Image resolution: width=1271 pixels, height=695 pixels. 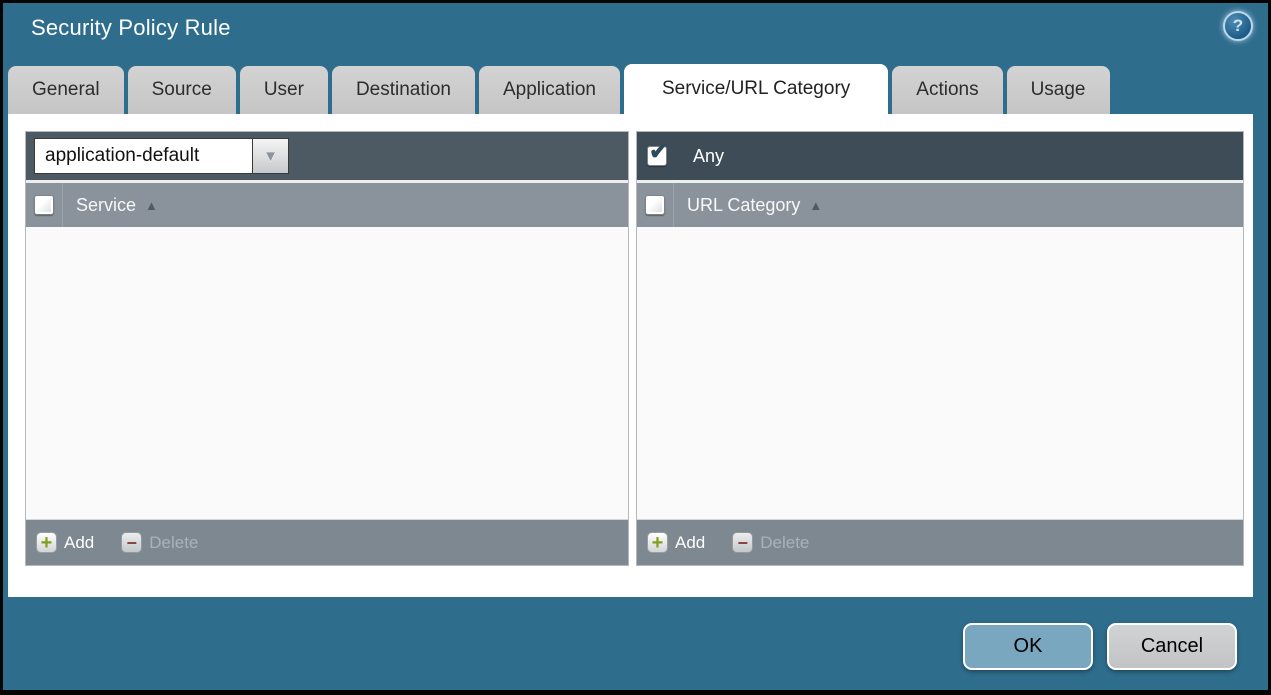 I want to click on service-table-header: ✔ Service ▲, so click(x=327, y=205).